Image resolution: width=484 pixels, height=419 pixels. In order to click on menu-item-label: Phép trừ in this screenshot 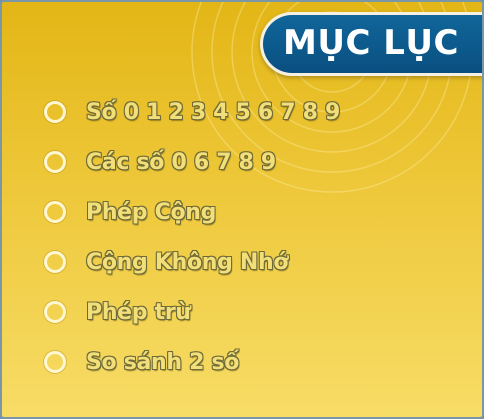, I will do `click(138, 312)`.